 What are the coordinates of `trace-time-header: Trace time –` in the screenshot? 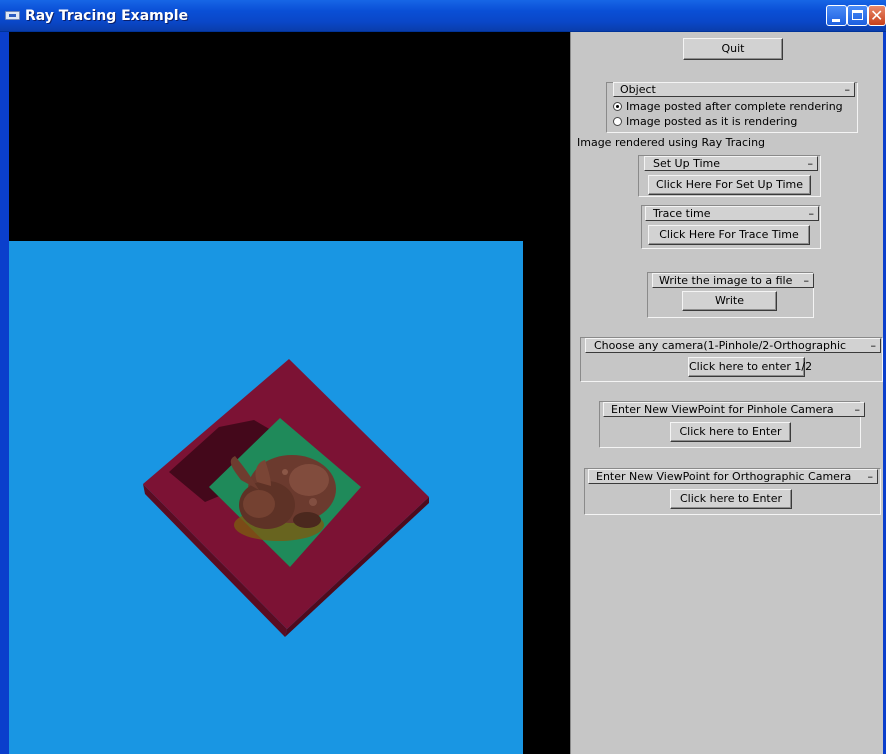 It's located at (732, 213).